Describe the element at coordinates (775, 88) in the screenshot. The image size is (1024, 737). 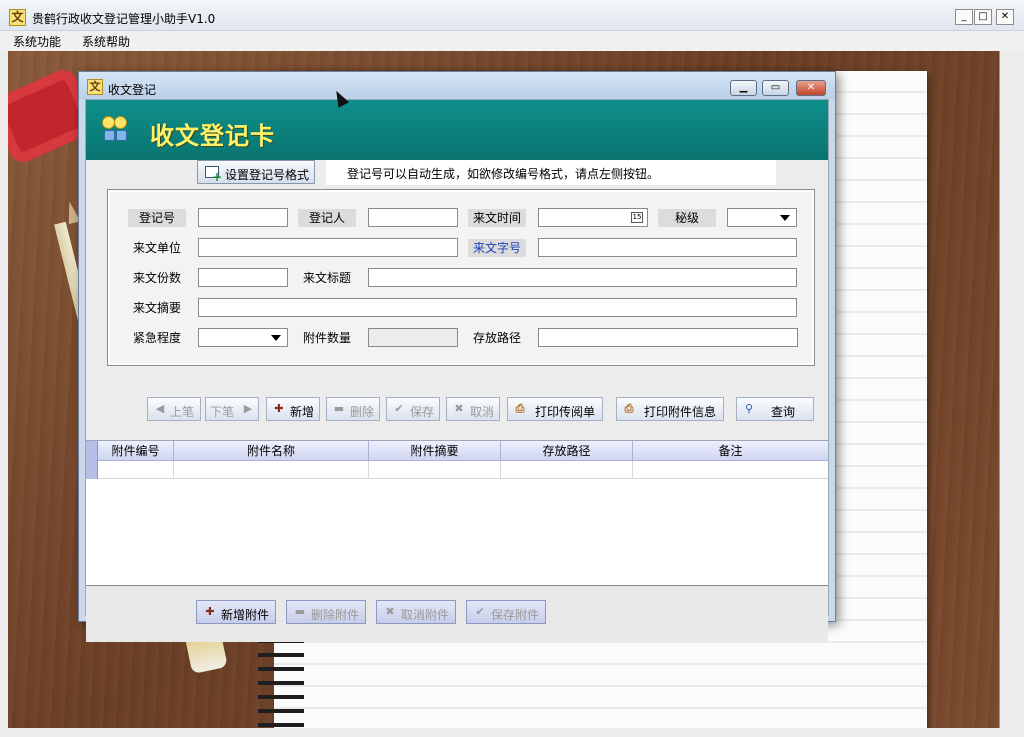
I see `dialog-maximize-button: ▭` at that location.